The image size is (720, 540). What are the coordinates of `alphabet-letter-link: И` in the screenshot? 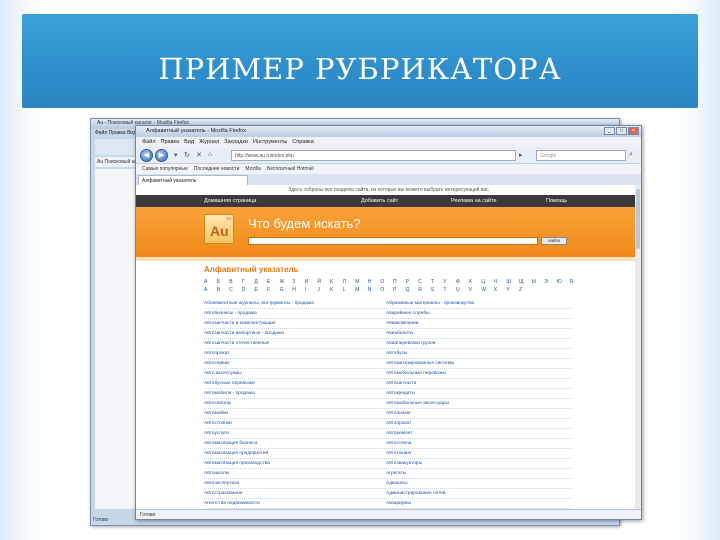 It's located at (307, 282).